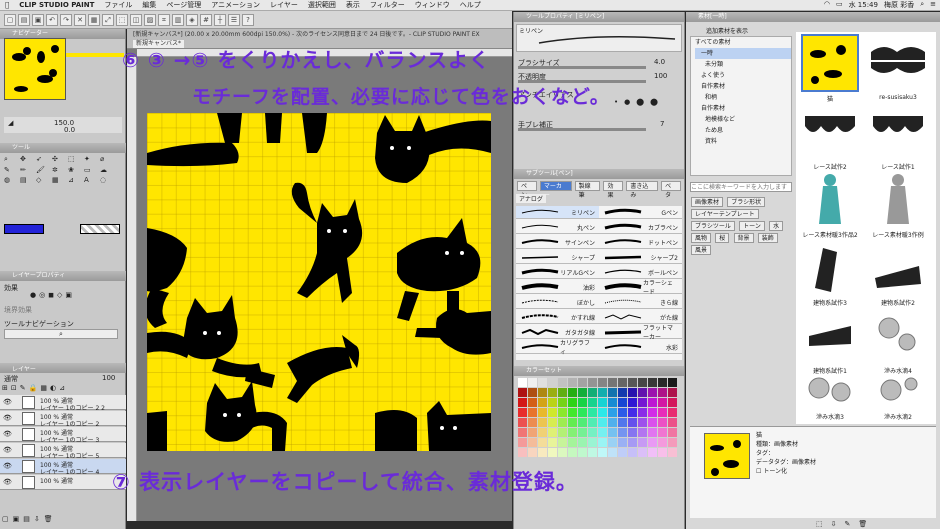 This screenshot has width=940, height=529. Describe the element at coordinates (75, 159) in the screenshot. I see `selection-tool-icon: ⬚` at that location.